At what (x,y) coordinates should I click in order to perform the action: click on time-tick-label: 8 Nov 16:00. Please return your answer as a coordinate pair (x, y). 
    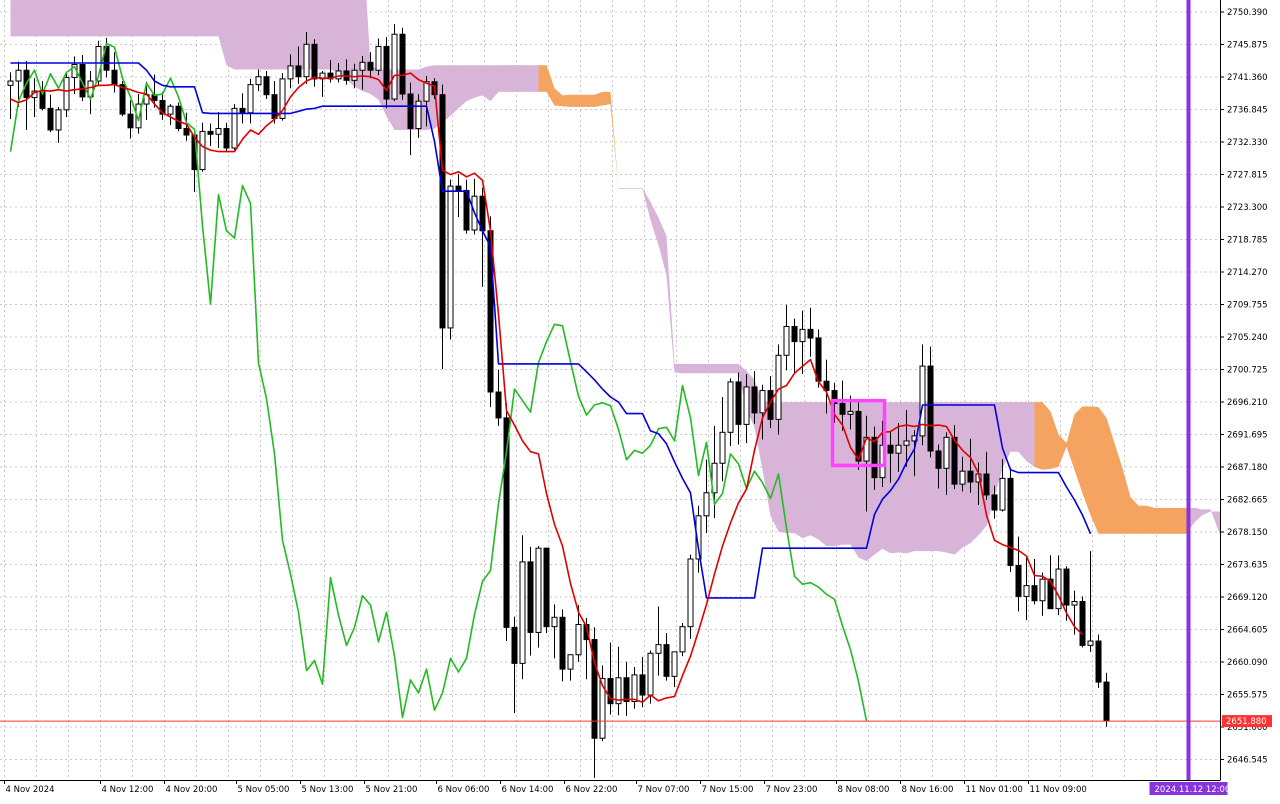
    Looking at the image, I should click on (928, 790).